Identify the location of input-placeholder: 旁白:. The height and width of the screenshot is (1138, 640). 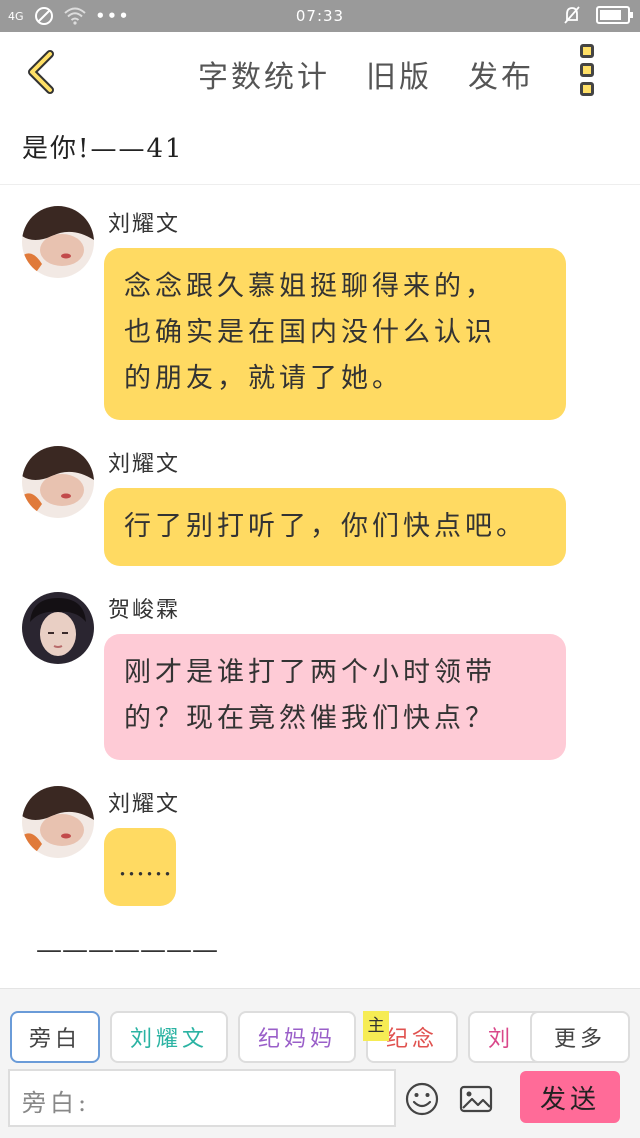
(56, 1103).